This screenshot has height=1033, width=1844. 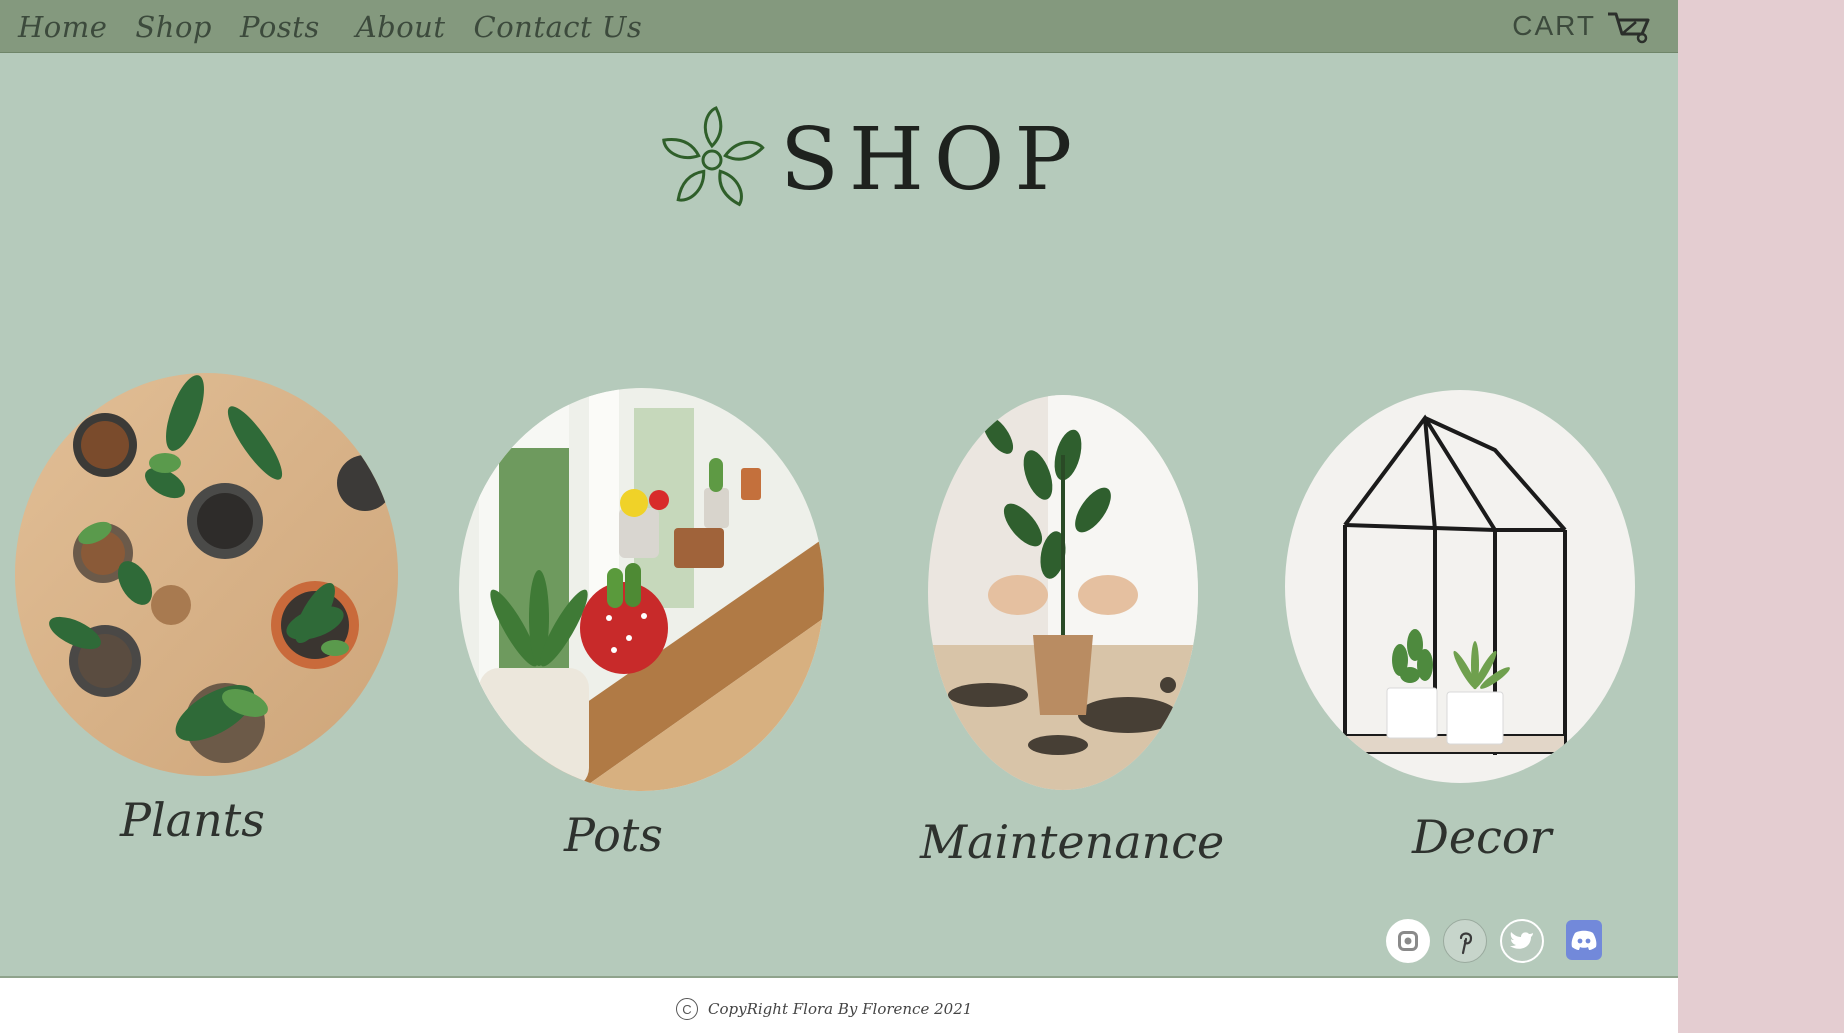 What do you see at coordinates (173, 27) in the screenshot?
I see `nav-link-shop: Shop` at bounding box center [173, 27].